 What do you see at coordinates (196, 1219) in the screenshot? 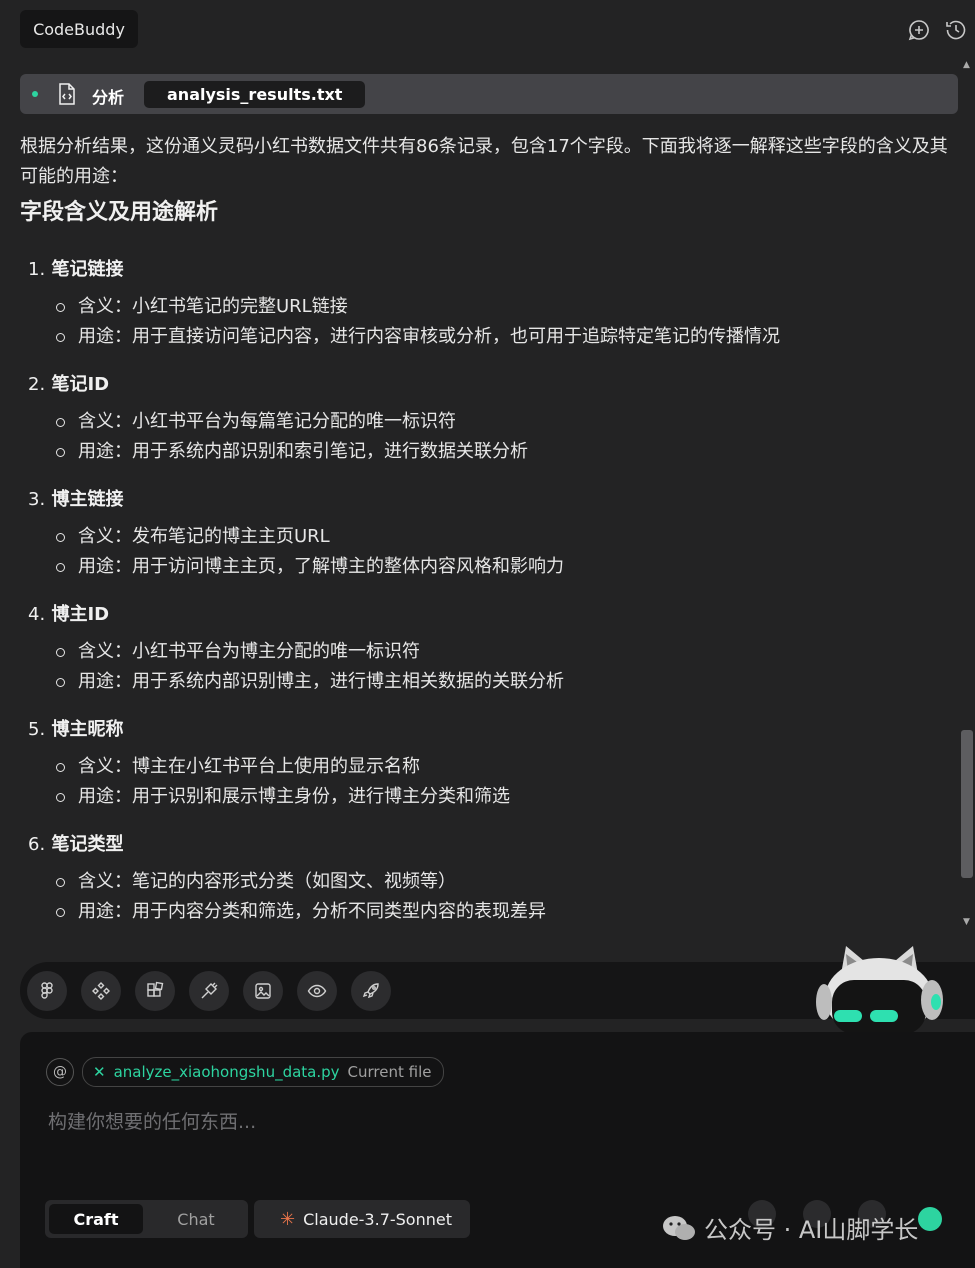
I see `mode-chat-tab: Chat` at bounding box center [196, 1219].